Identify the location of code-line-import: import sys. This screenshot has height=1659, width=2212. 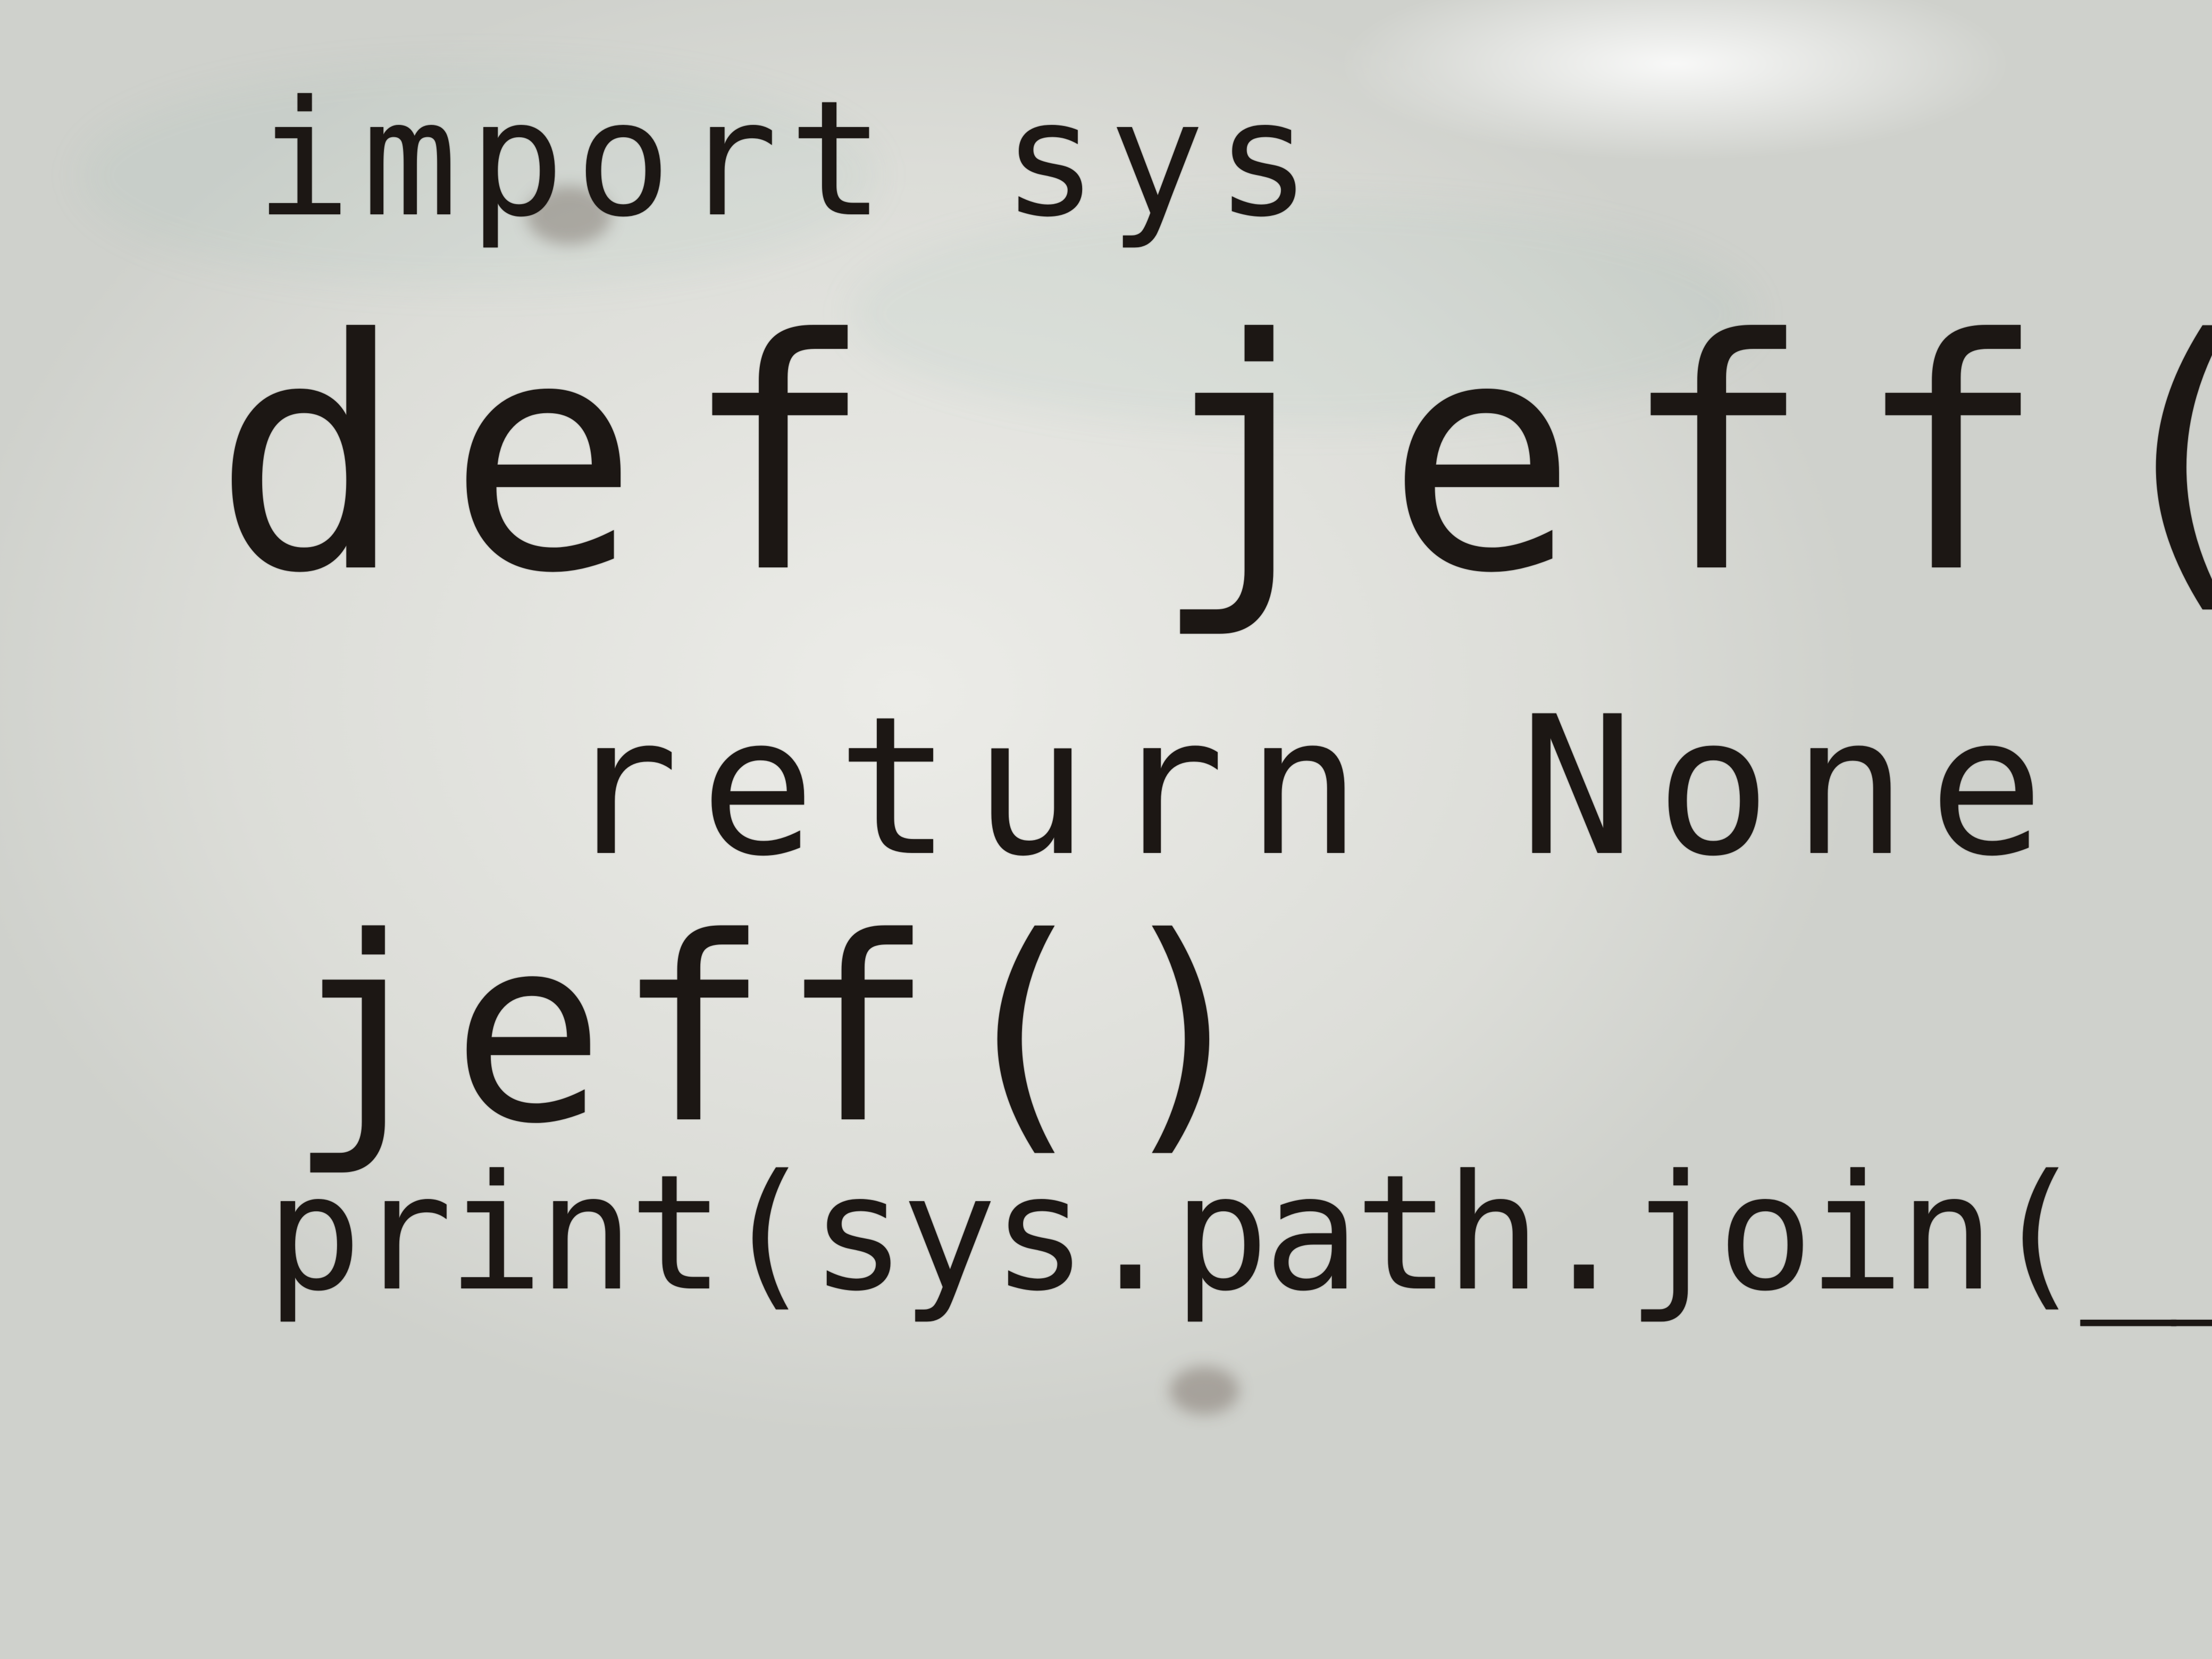
(788, 159).